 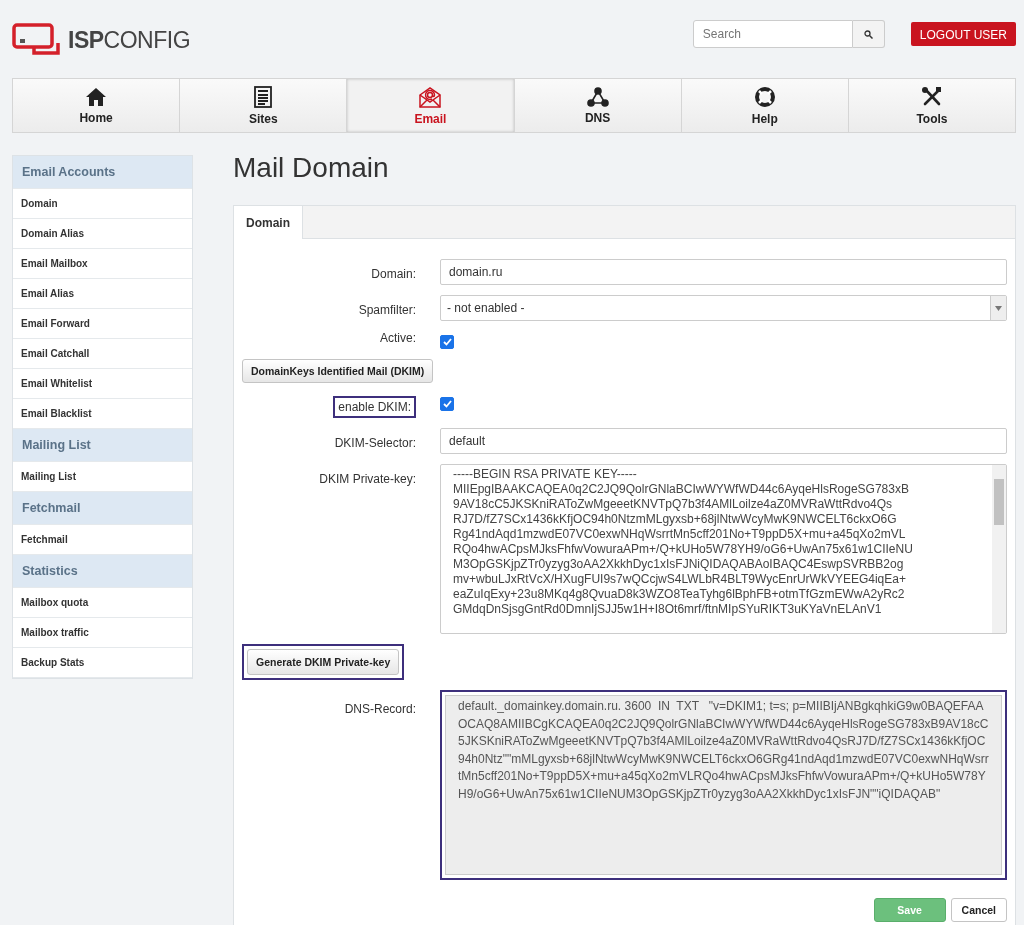 What do you see at coordinates (102, 384) in the screenshot?
I see `sidebar-item: Email Whitelist` at bounding box center [102, 384].